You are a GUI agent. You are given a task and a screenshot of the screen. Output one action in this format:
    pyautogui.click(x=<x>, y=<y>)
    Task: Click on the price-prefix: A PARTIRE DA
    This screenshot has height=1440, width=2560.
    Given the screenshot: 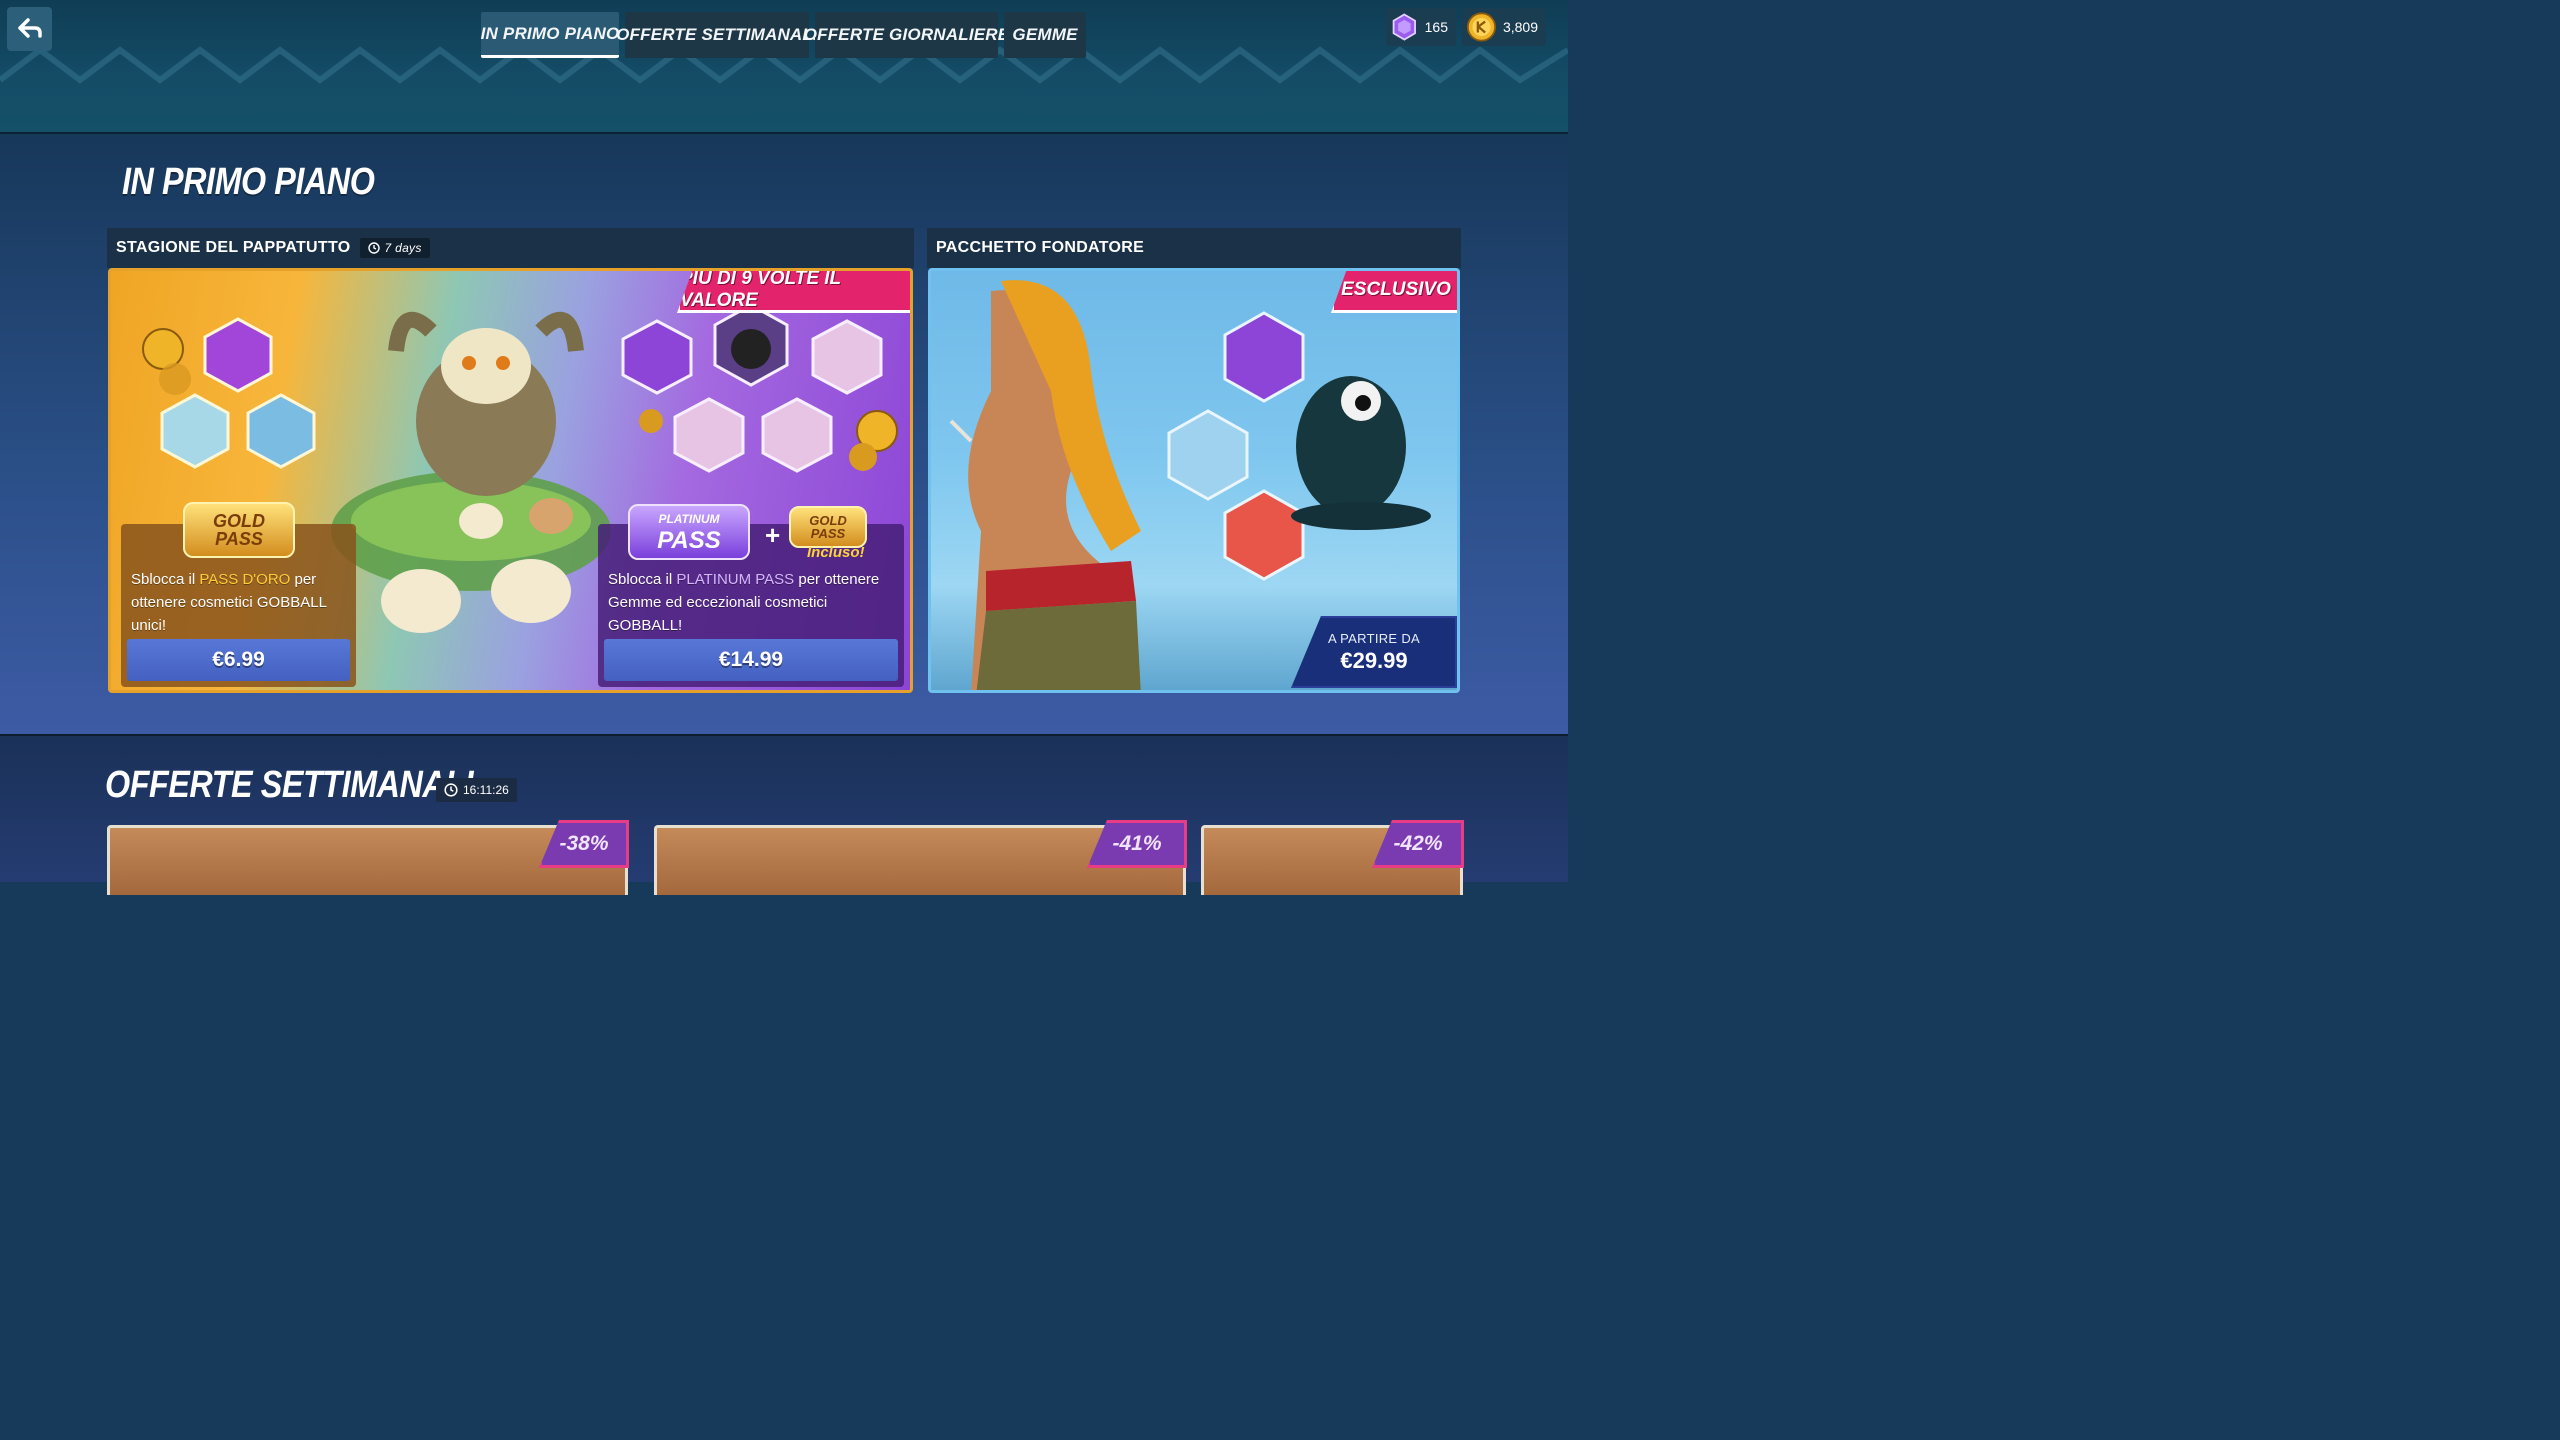 What is the action you would take?
    pyautogui.click(x=1374, y=638)
    